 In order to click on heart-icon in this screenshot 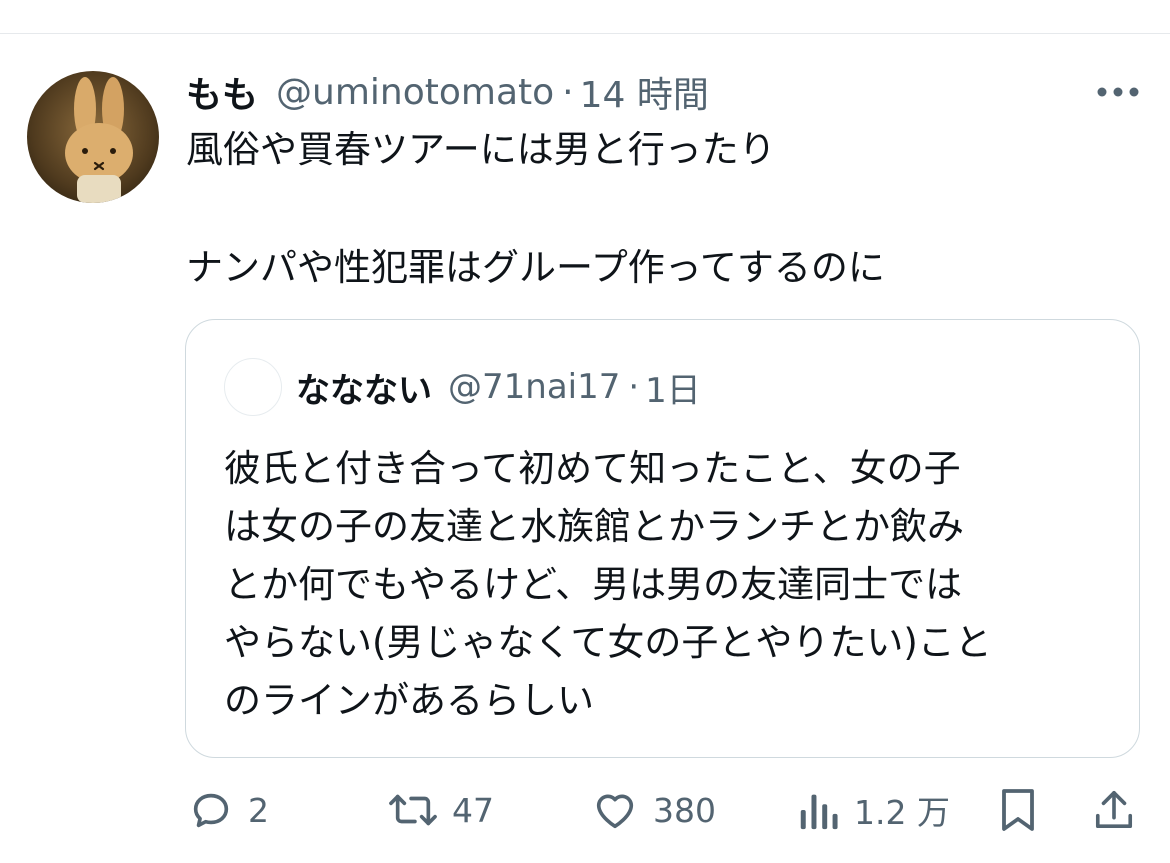, I will do `click(615, 811)`.